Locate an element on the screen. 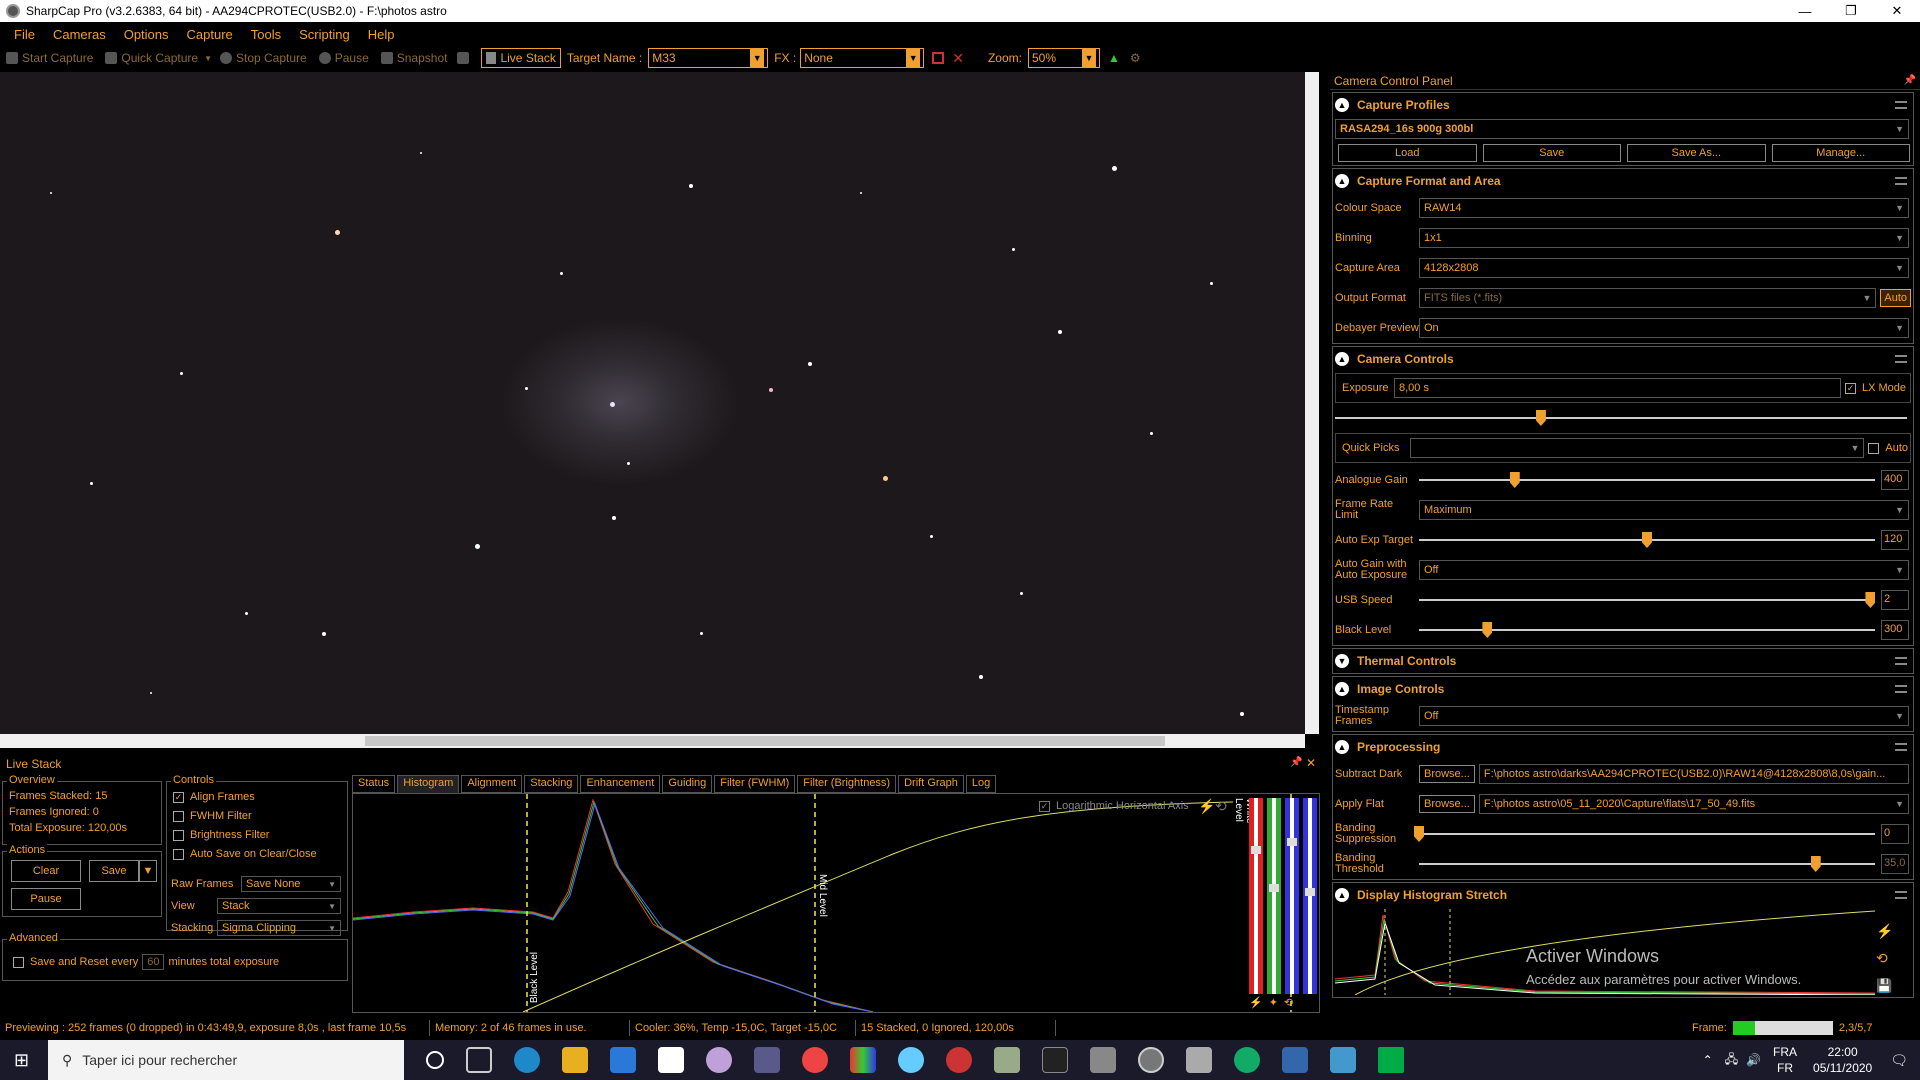 The height and width of the screenshot is (1080, 1920). tab-filter-brightness: Filter (Brightness) is located at coordinates (847, 784).